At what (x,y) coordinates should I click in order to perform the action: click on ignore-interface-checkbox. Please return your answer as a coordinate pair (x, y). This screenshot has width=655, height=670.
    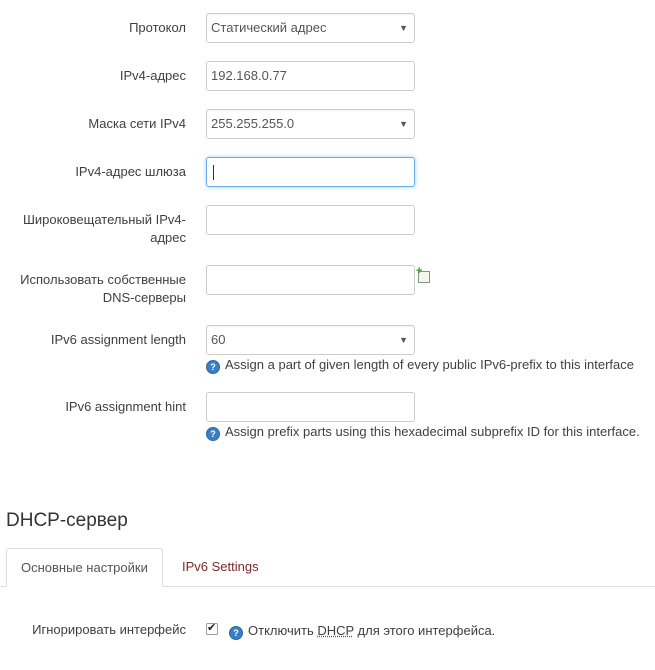
    Looking at the image, I should click on (212, 628).